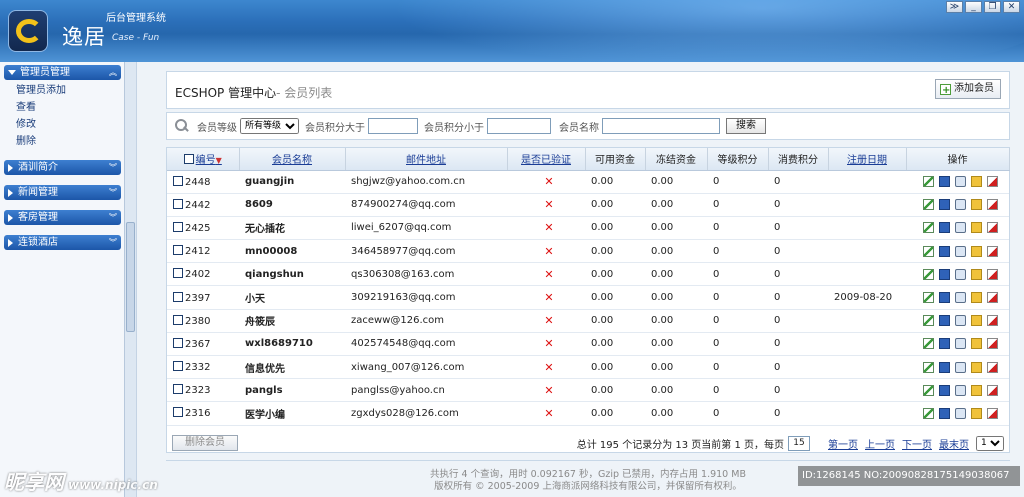  What do you see at coordinates (62, 242) in the screenshot?
I see `sidebar-head-chain-hotels: 连锁酒店 ︾` at bounding box center [62, 242].